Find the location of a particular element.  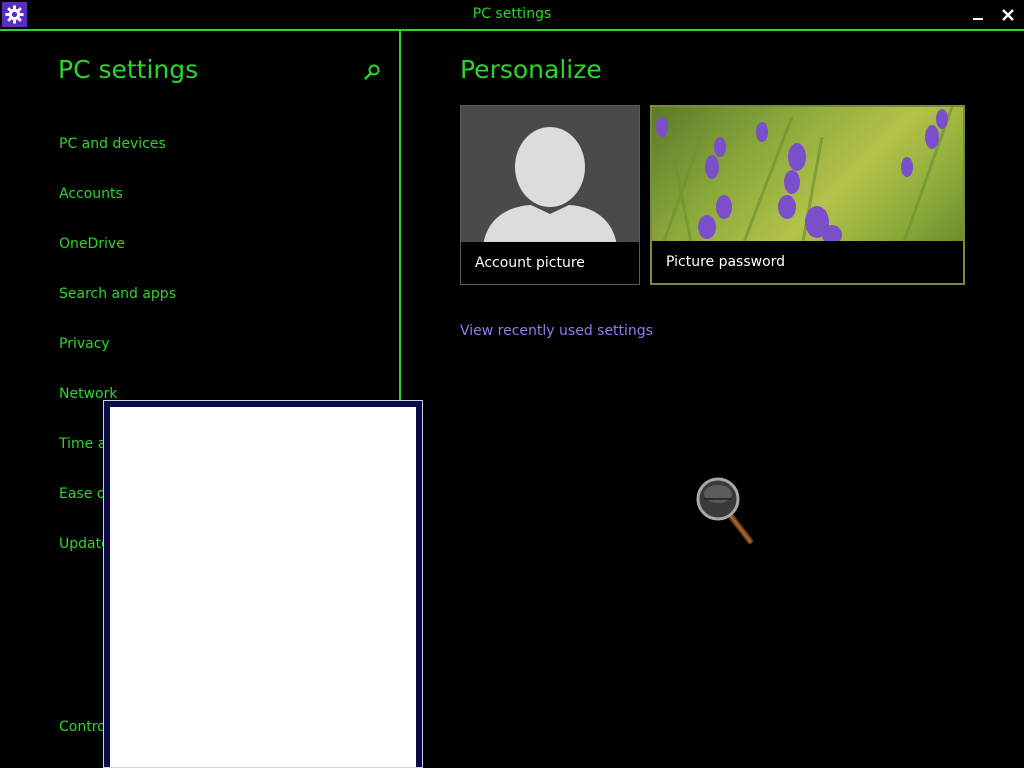

overlay-popup is located at coordinates (263, 584).